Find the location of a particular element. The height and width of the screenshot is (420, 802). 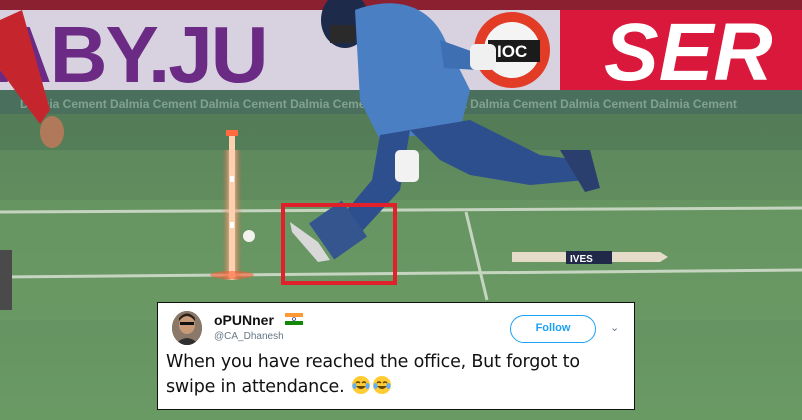

cricket-ball is located at coordinates (249, 236).